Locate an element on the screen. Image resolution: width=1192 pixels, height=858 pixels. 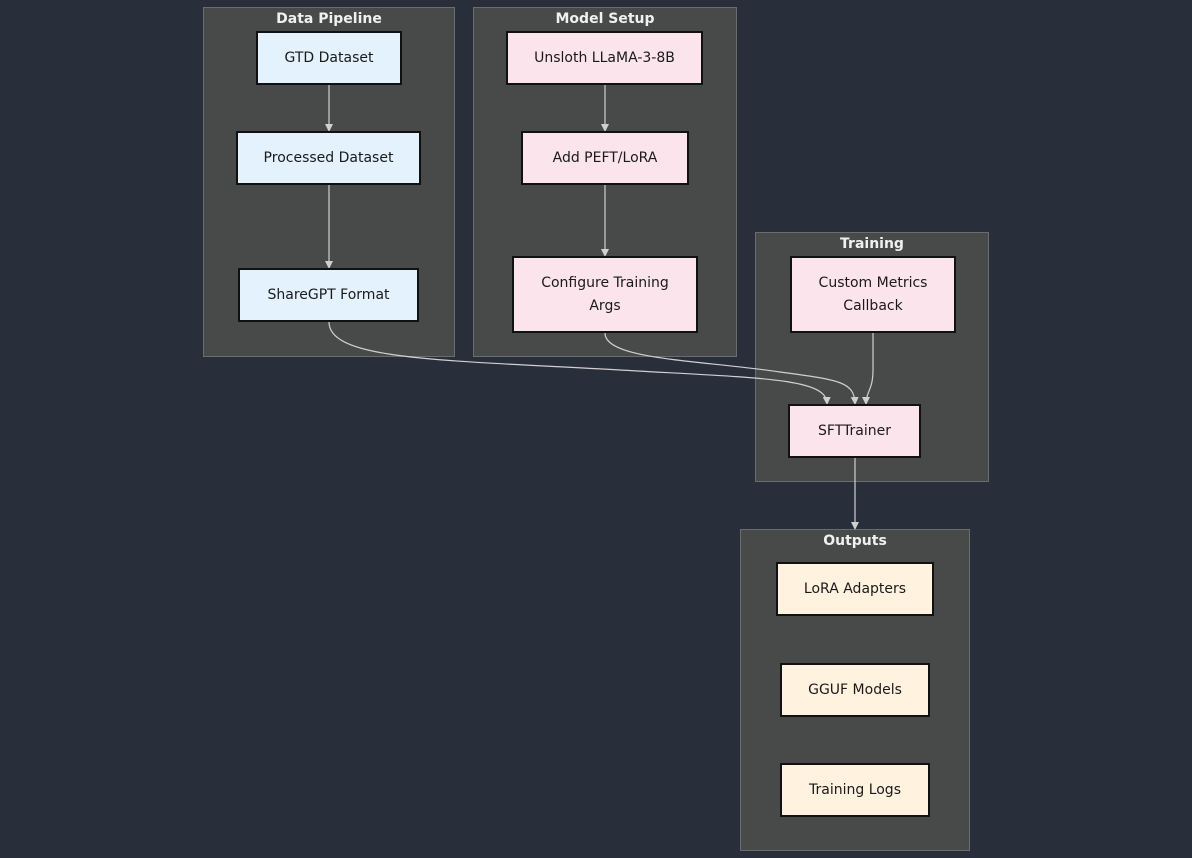
edge-callback-to-sfttrainer is located at coordinates (868, 369).